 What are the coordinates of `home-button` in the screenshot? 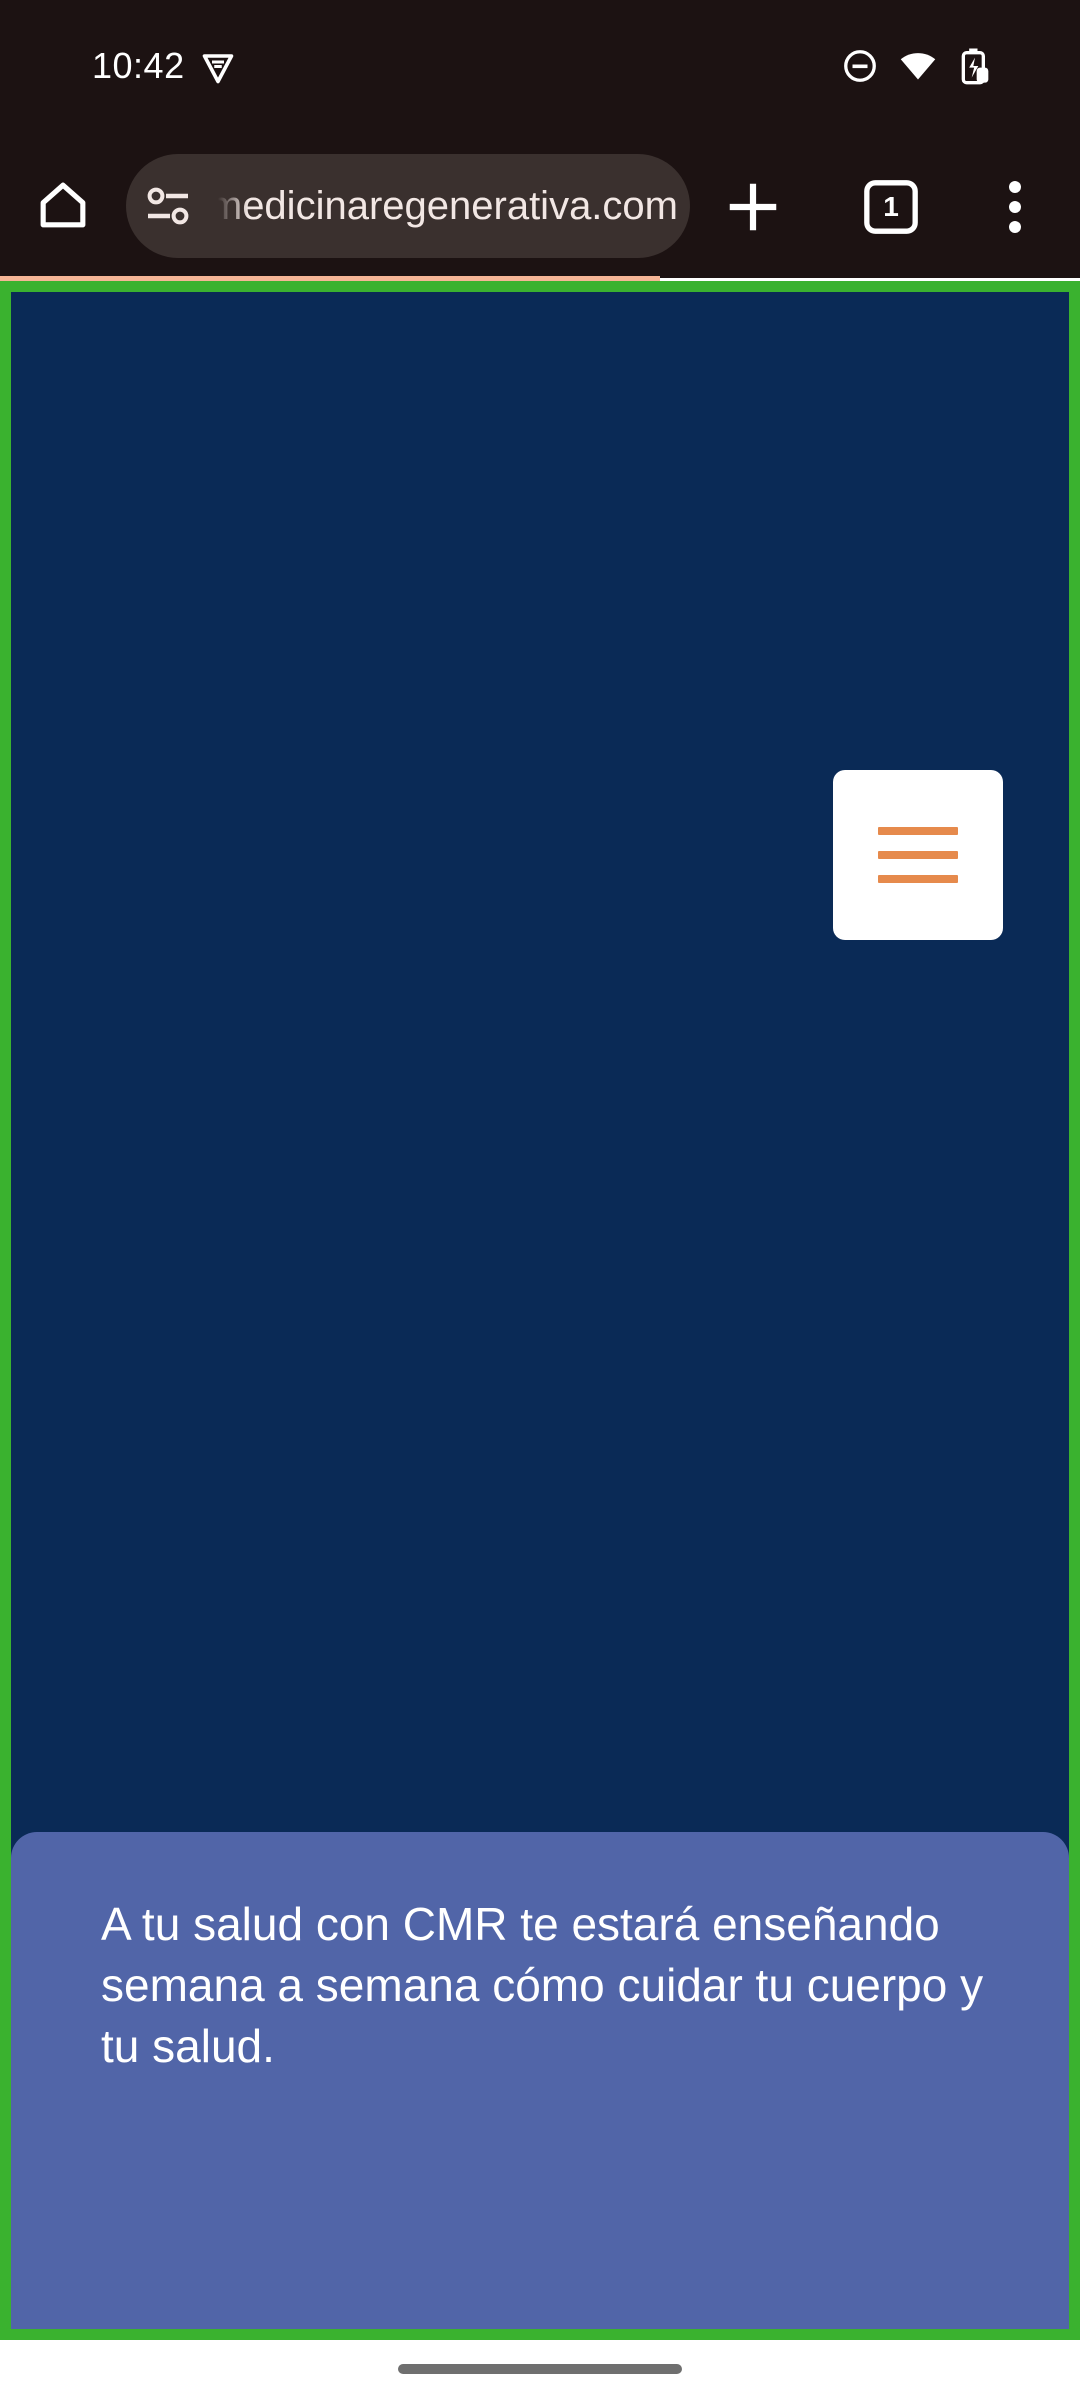 It's located at (63, 205).